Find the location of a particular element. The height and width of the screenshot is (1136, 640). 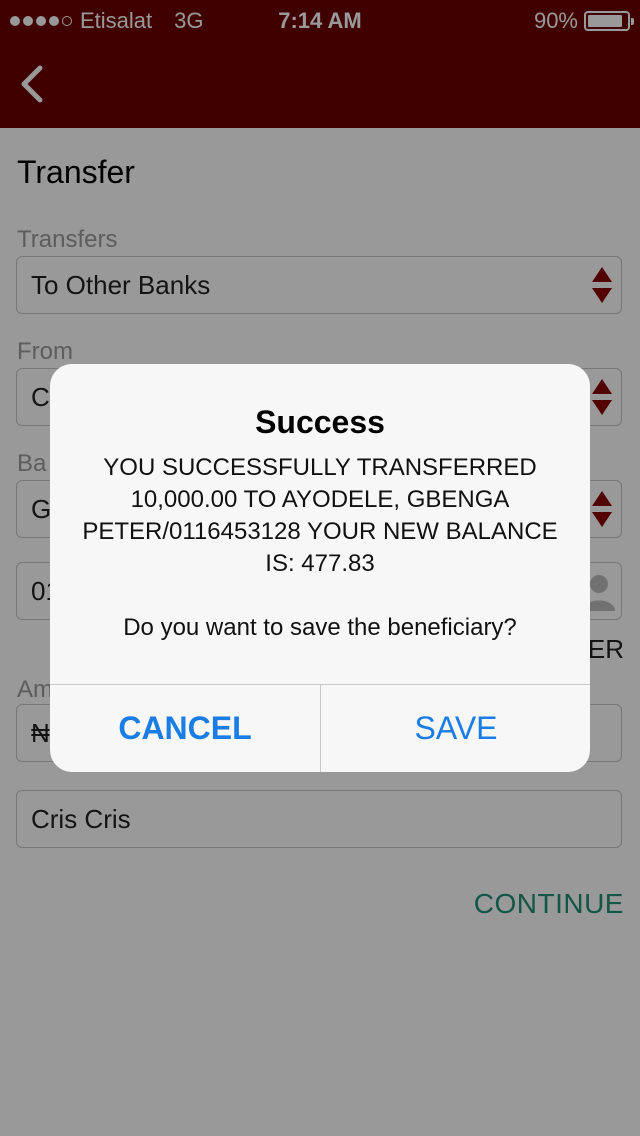

alert-title: Success is located at coordinates (320, 422).